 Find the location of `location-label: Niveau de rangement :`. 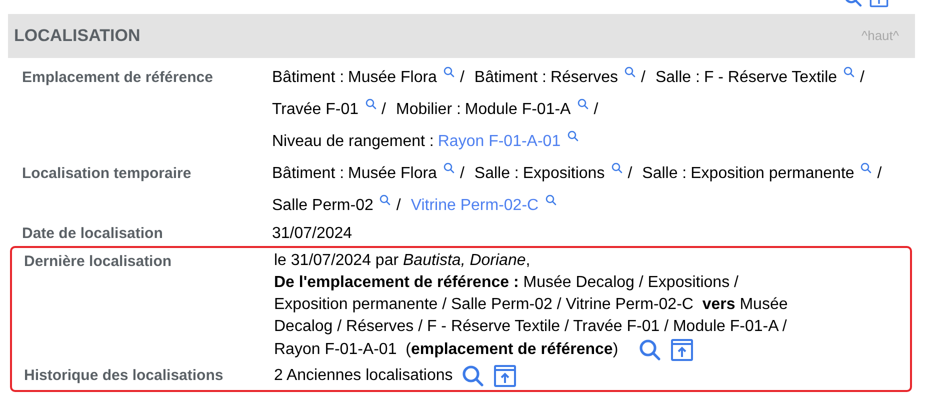

location-label: Niveau de rangement : is located at coordinates (353, 142).